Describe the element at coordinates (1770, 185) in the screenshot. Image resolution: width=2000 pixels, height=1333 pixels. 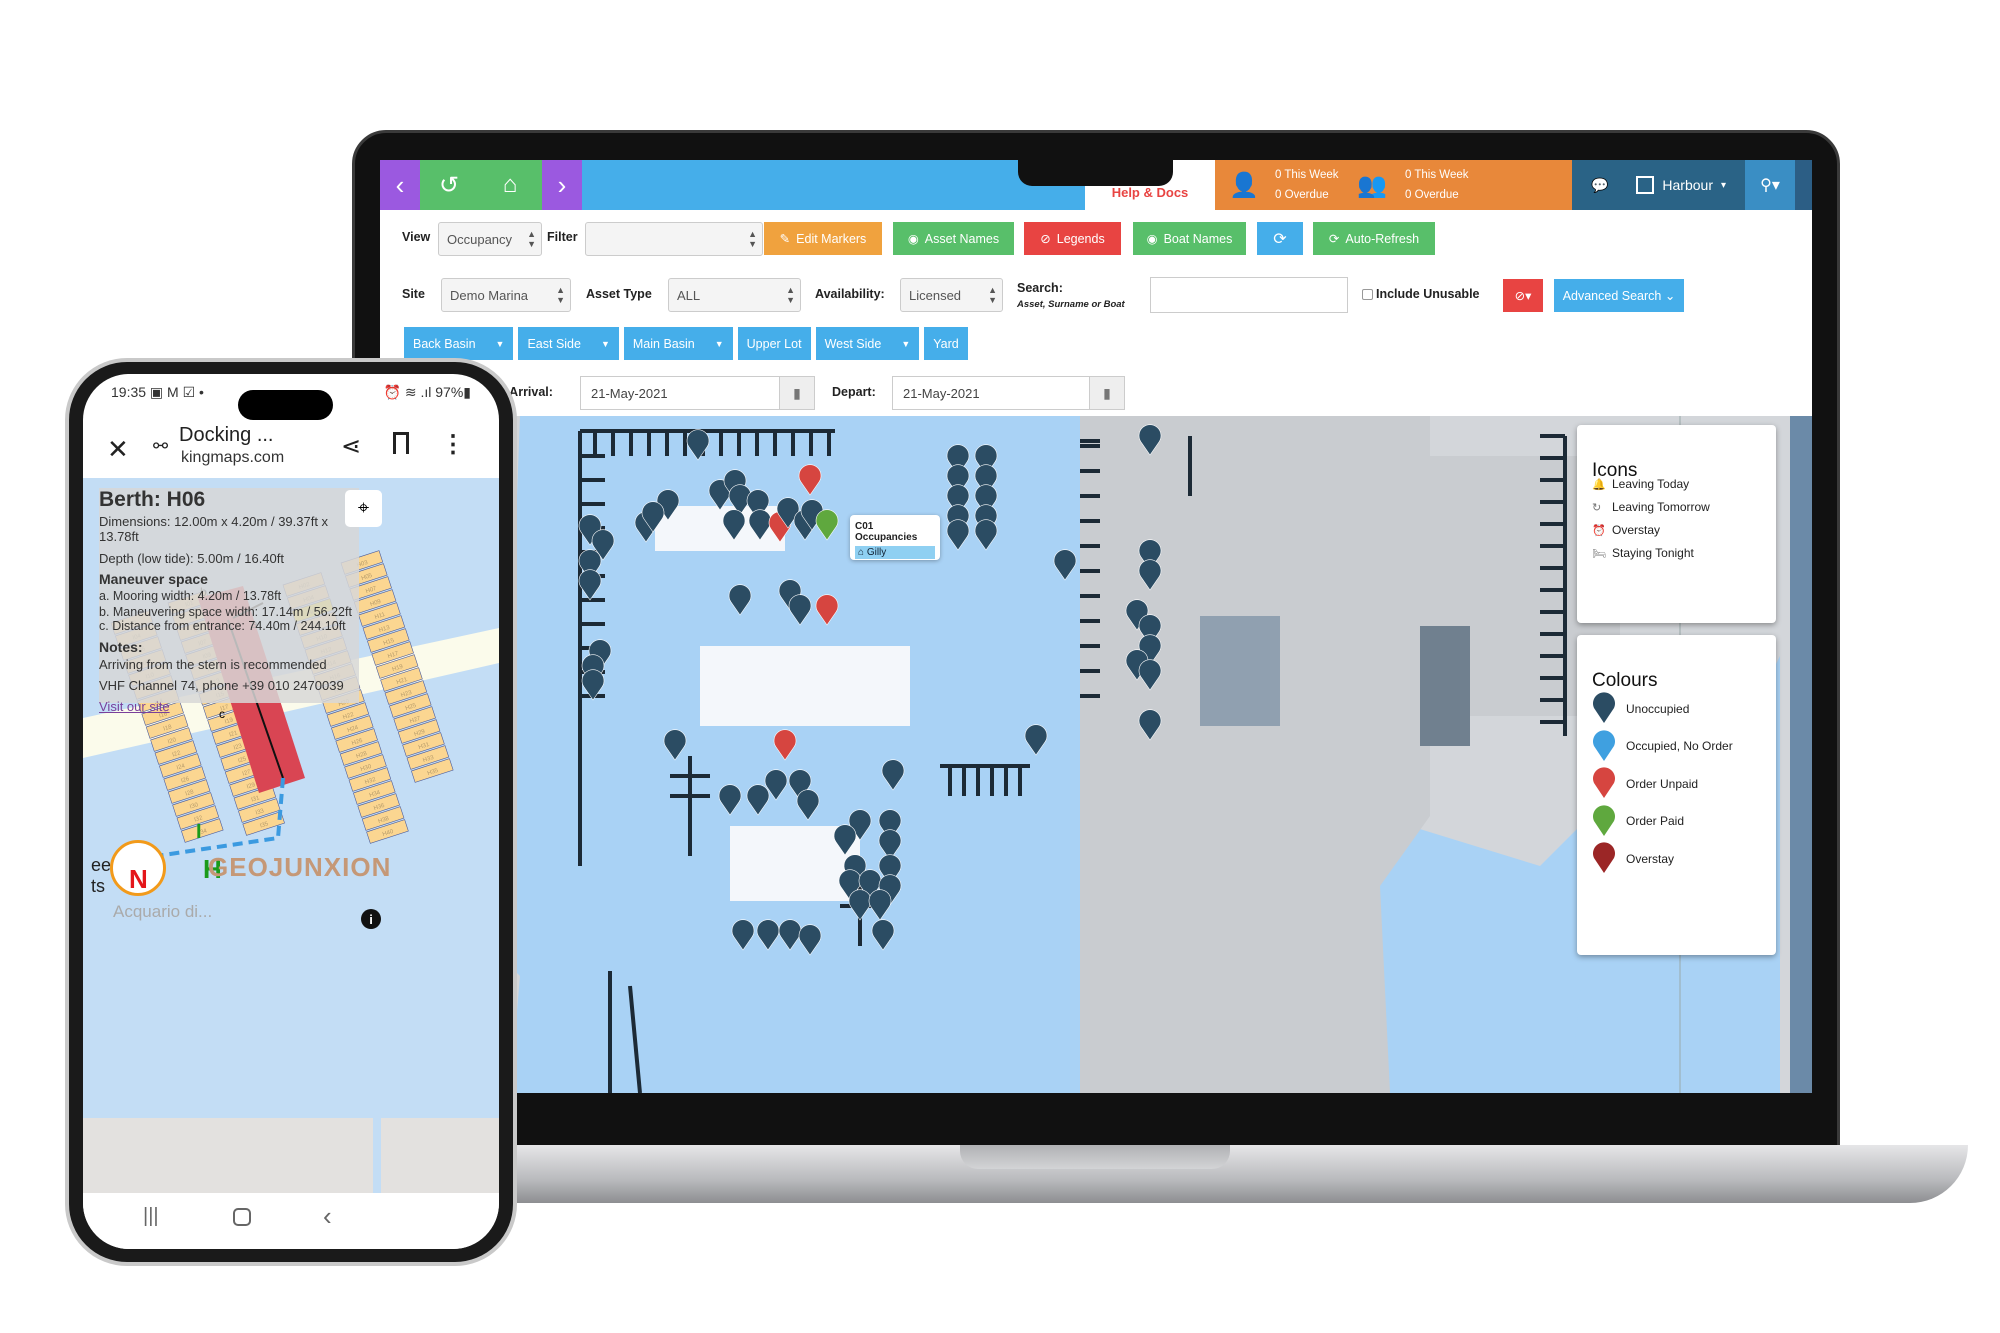
I see `link-menu-button: ⚲▾` at that location.